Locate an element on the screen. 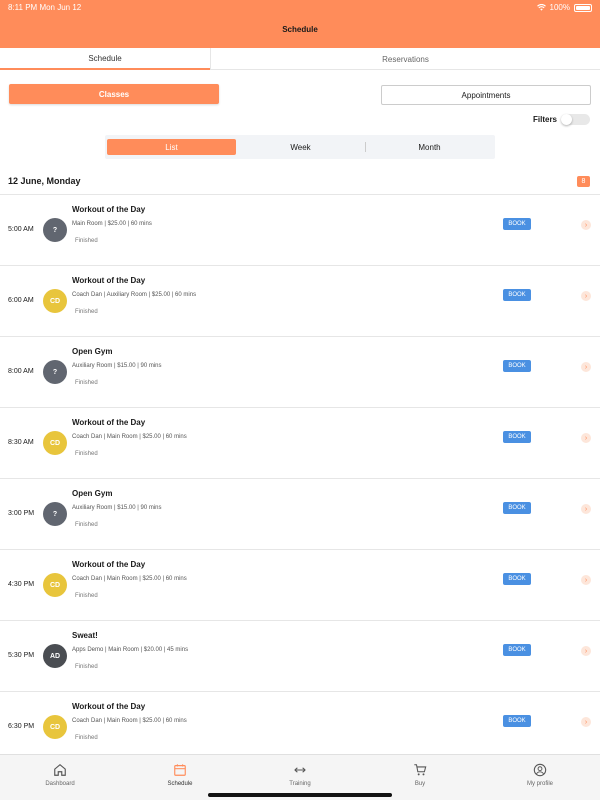 The width and height of the screenshot is (600, 800). class-time: 3:00 PM is located at coordinates (21, 513).